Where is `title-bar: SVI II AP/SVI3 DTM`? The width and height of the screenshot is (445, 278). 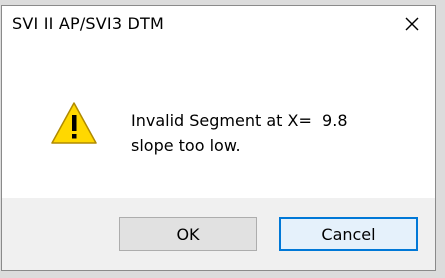 title-bar: SVI II AP/SVI3 DTM is located at coordinates (218, 25).